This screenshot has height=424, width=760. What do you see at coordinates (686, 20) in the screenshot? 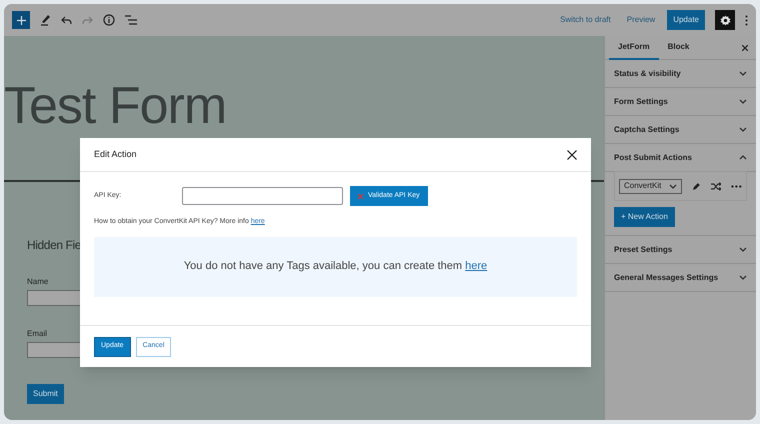
I see `update-button: Update` at bounding box center [686, 20].